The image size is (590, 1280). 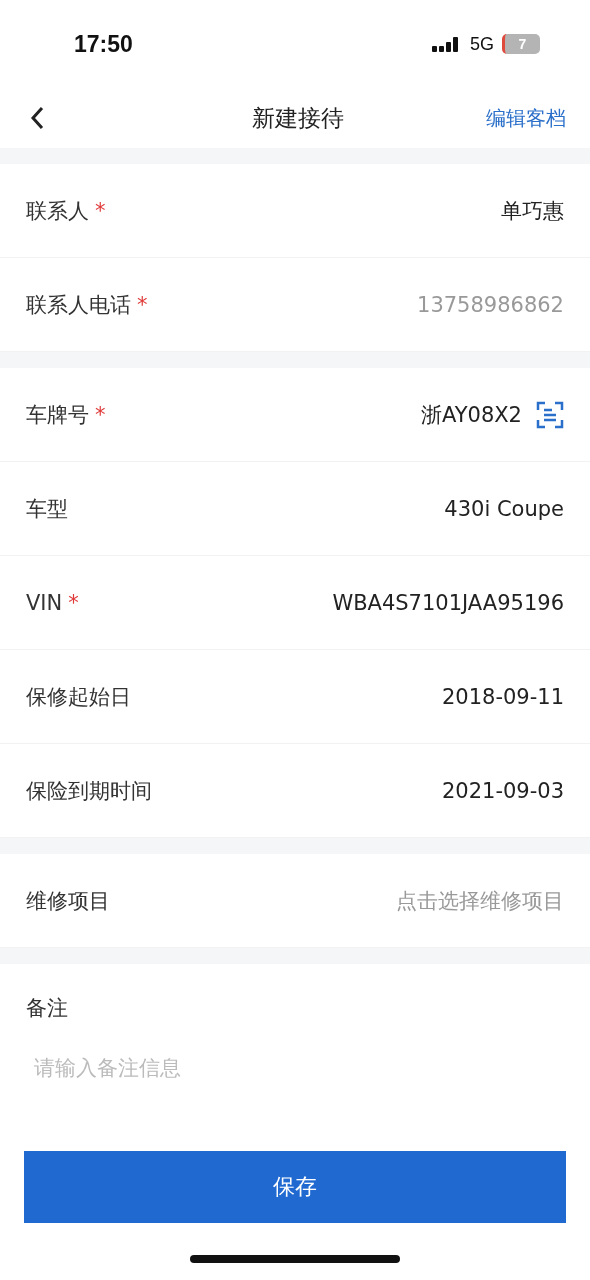 I want to click on form-row: 联系人 * 单巧惠, so click(x=295, y=211).